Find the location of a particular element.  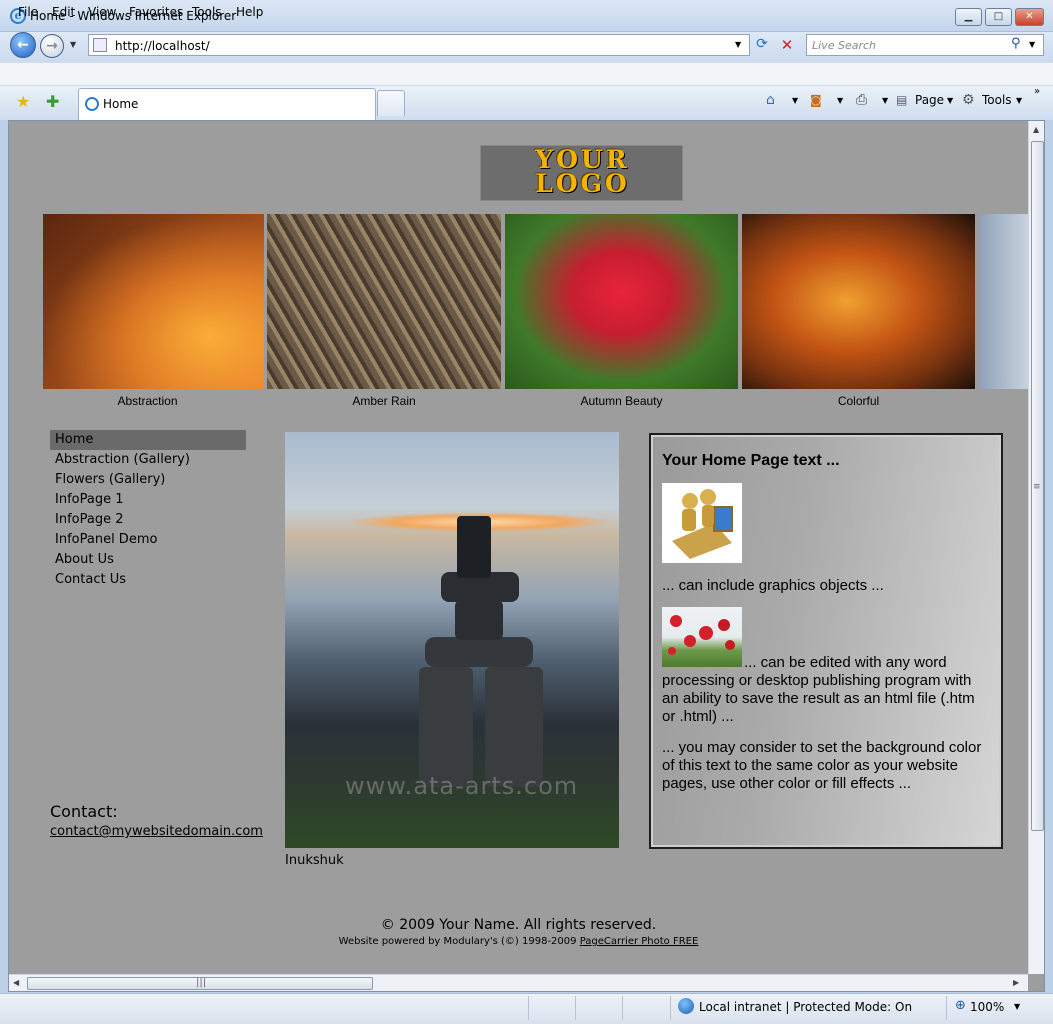

search-box: Live Search ⚲ ▼ is located at coordinates (925, 45).